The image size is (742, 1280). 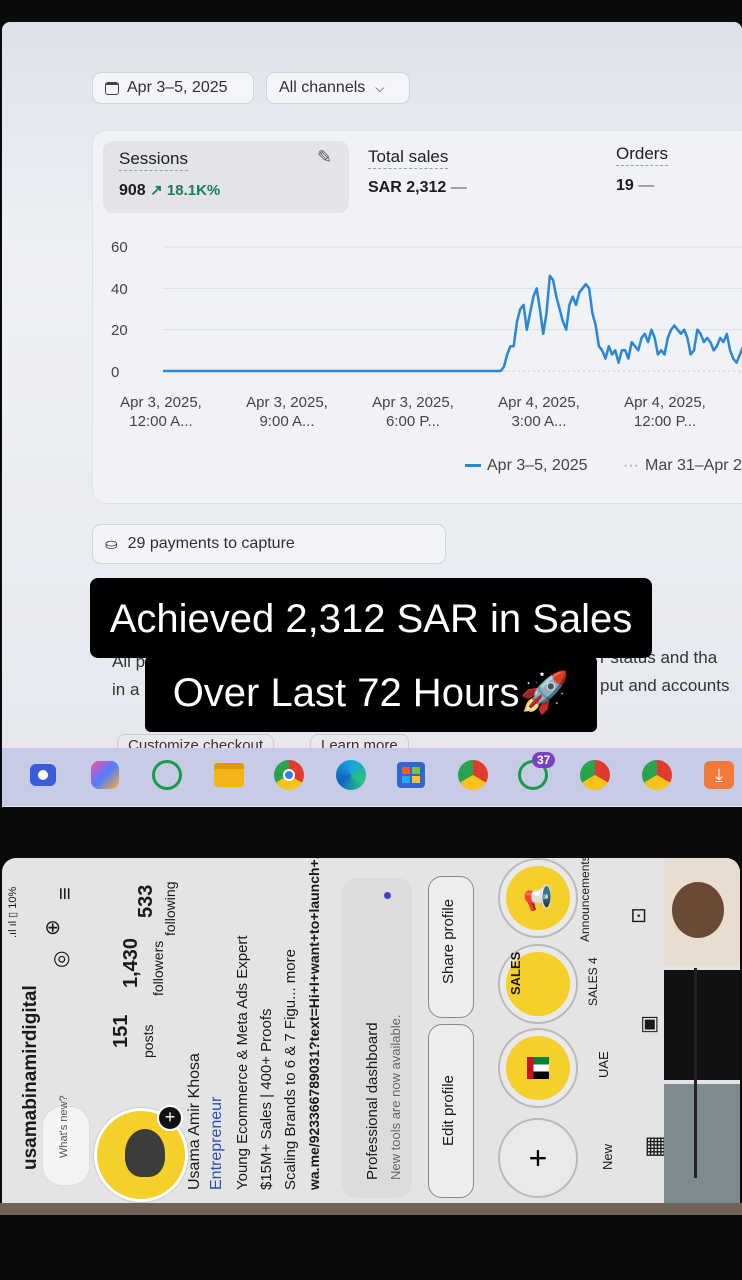 I want to click on date-range-picker: Apr 3–5, 2025, so click(x=173, y=88).